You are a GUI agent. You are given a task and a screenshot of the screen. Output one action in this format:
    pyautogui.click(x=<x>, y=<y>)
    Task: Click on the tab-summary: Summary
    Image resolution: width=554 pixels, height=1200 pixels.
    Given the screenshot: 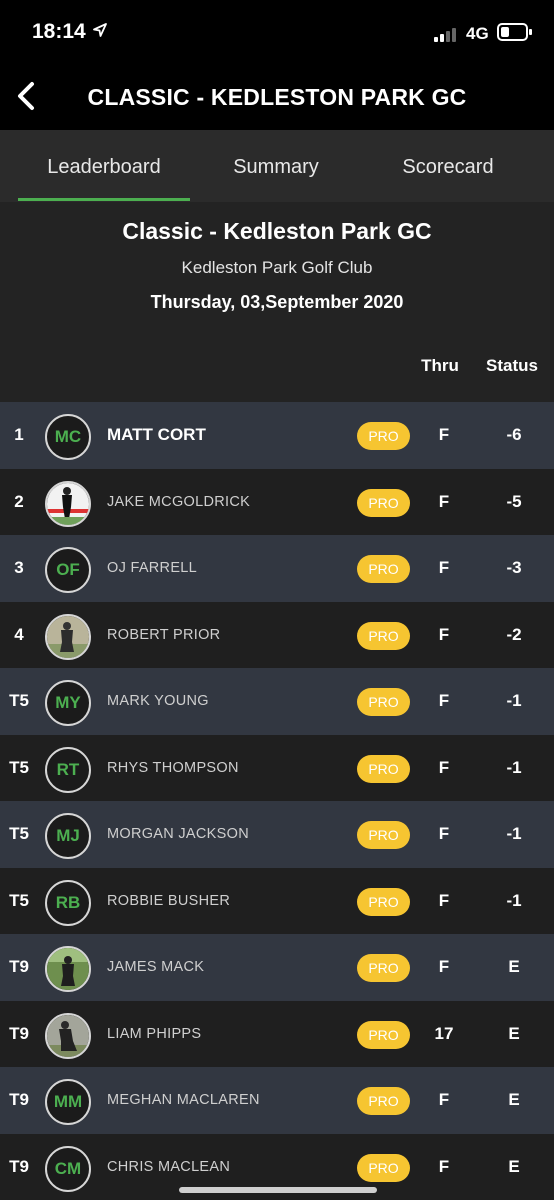 What is the action you would take?
    pyautogui.click(x=276, y=166)
    